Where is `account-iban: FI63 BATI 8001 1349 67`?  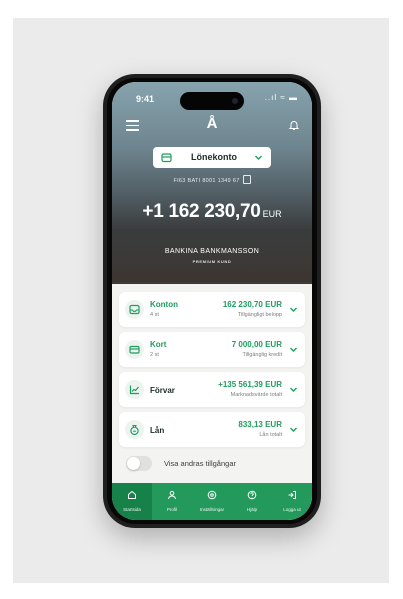
account-iban: FI63 BATI 8001 1349 67 is located at coordinates (206, 181).